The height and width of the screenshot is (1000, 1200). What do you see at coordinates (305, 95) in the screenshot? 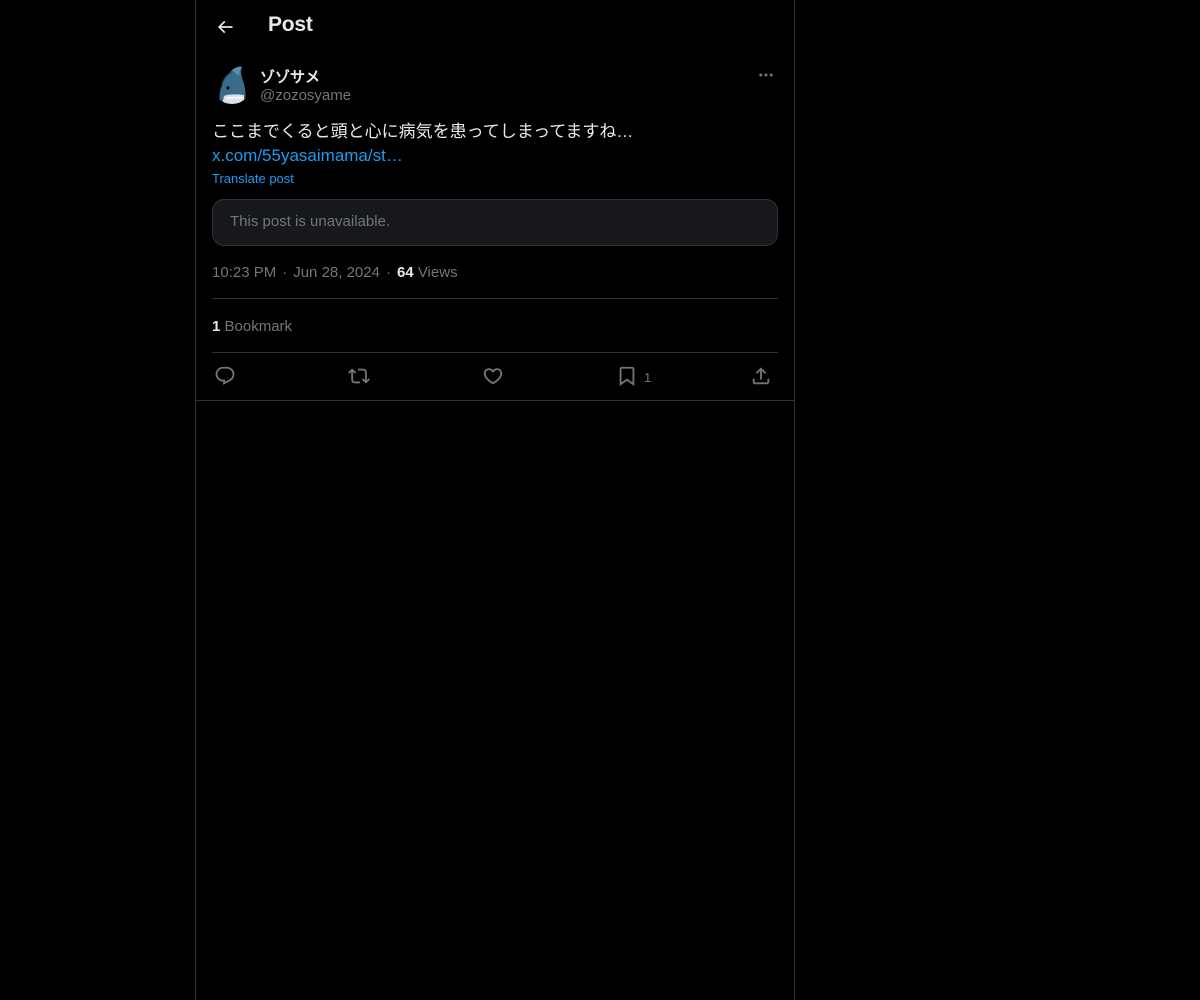
I see `author-handle: @zozosyame` at bounding box center [305, 95].